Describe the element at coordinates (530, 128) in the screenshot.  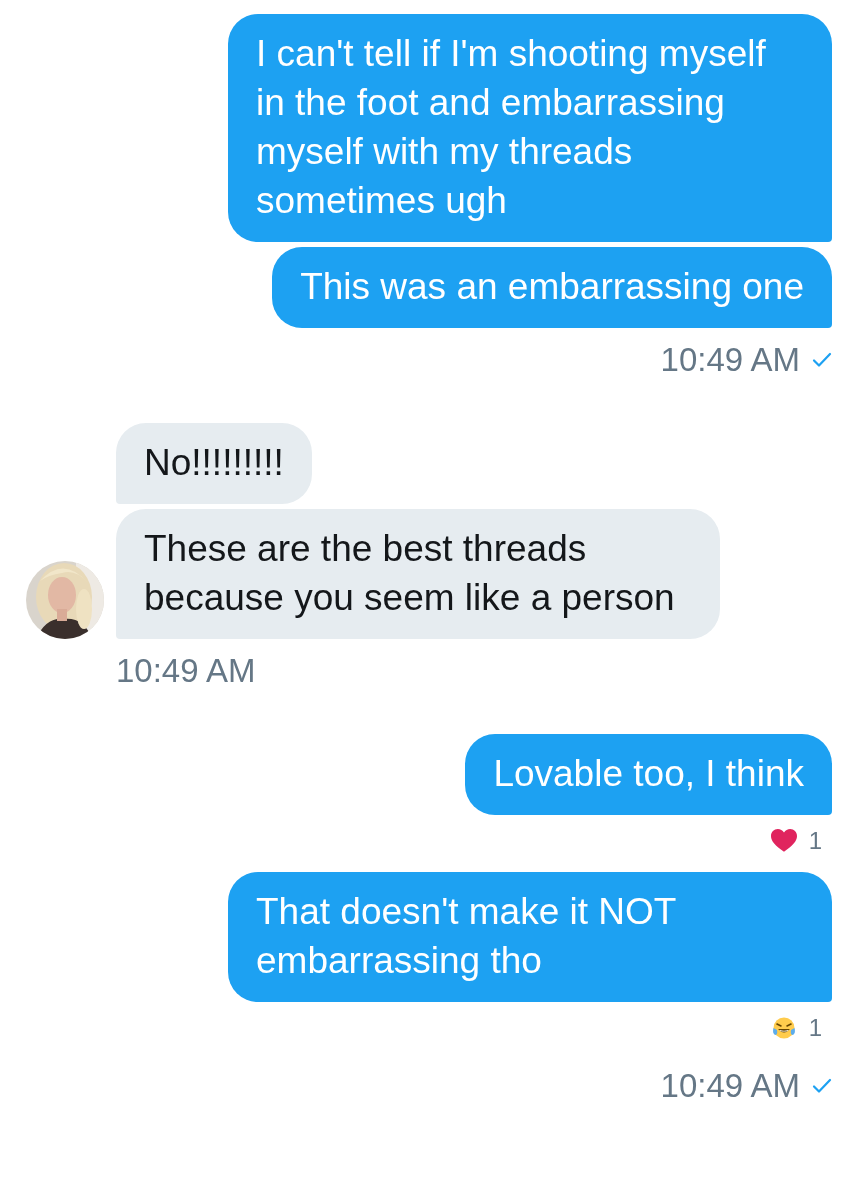
I see `message-bubble: I can't tell if I'm shooting myself in the foot and embarrassing myself with my threads sometimes ugh` at that location.